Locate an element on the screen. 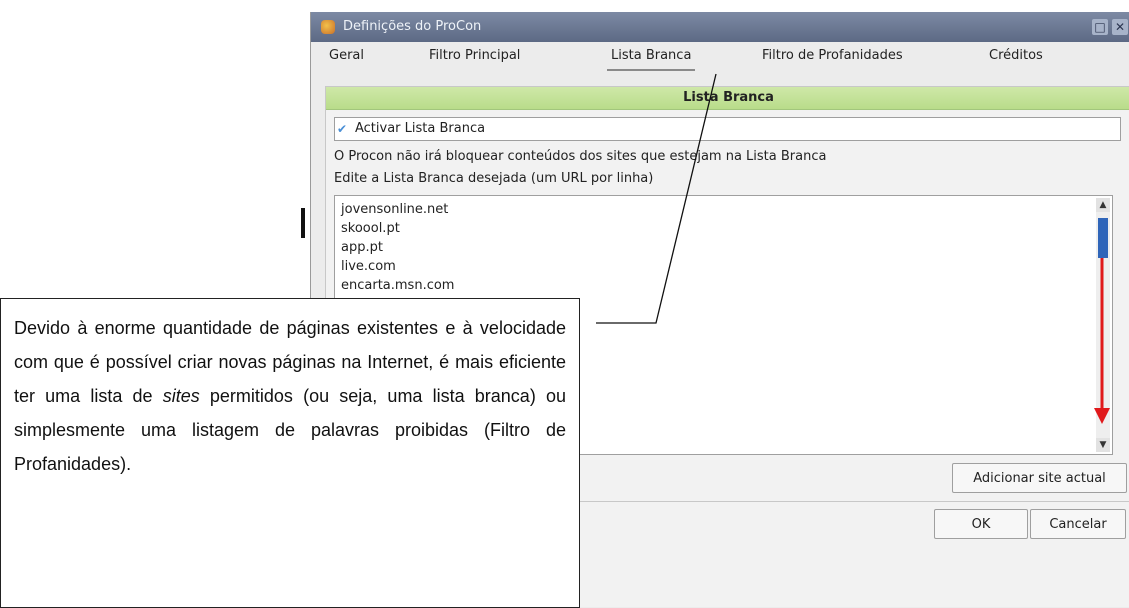 This screenshot has height=608, width=1129. title-bar: Definições do ProCon □ ✕ is located at coordinates (720, 27).